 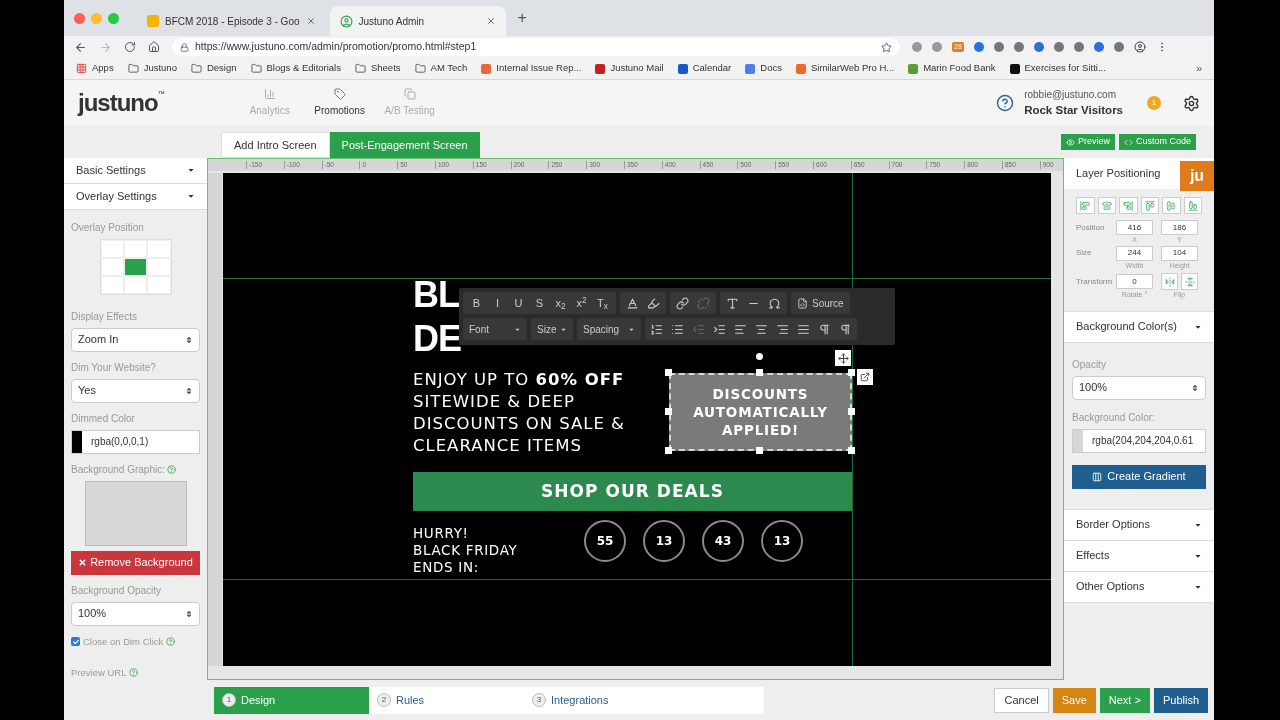 I want to click on dim-website-select: Yes, so click(x=135, y=390).